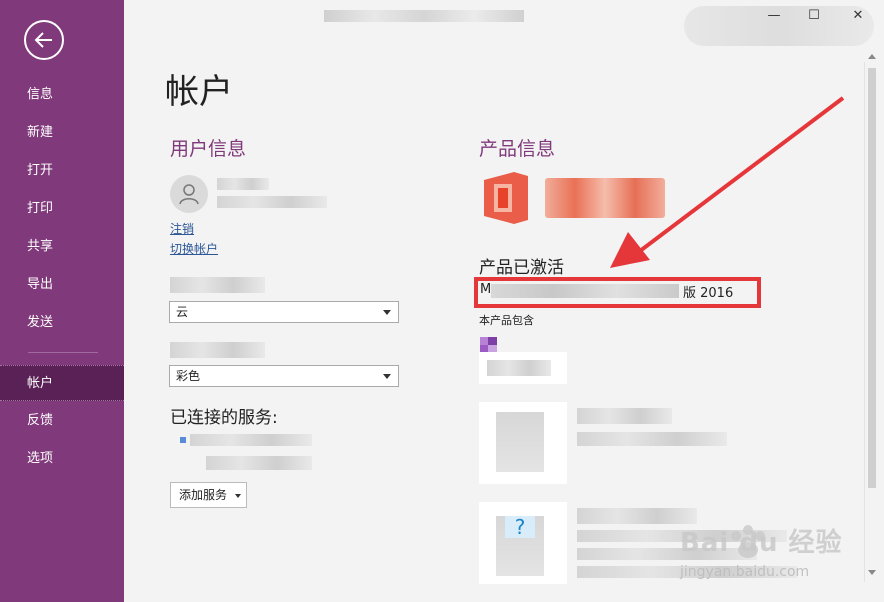 This screenshot has height=602, width=884. What do you see at coordinates (727, 182) in the screenshot?
I see `annotation-arrow` at bounding box center [727, 182].